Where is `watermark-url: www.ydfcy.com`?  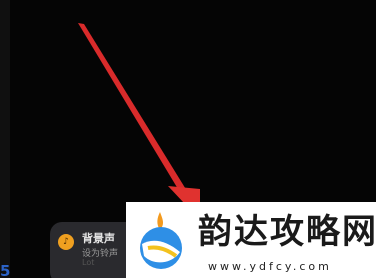 watermark-url: www.ydfcy.com is located at coordinates (270, 266).